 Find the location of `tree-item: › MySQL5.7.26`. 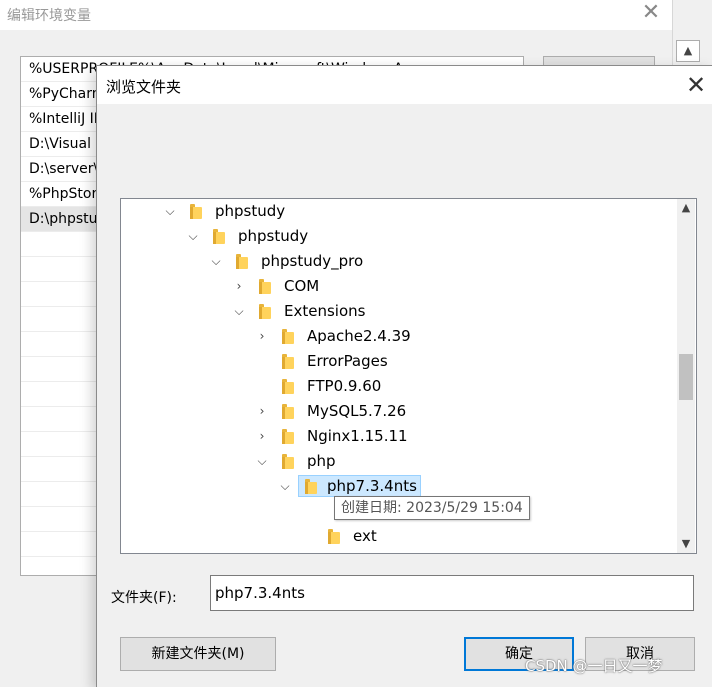

tree-item: › MySQL5.7.26 is located at coordinates (398, 411).